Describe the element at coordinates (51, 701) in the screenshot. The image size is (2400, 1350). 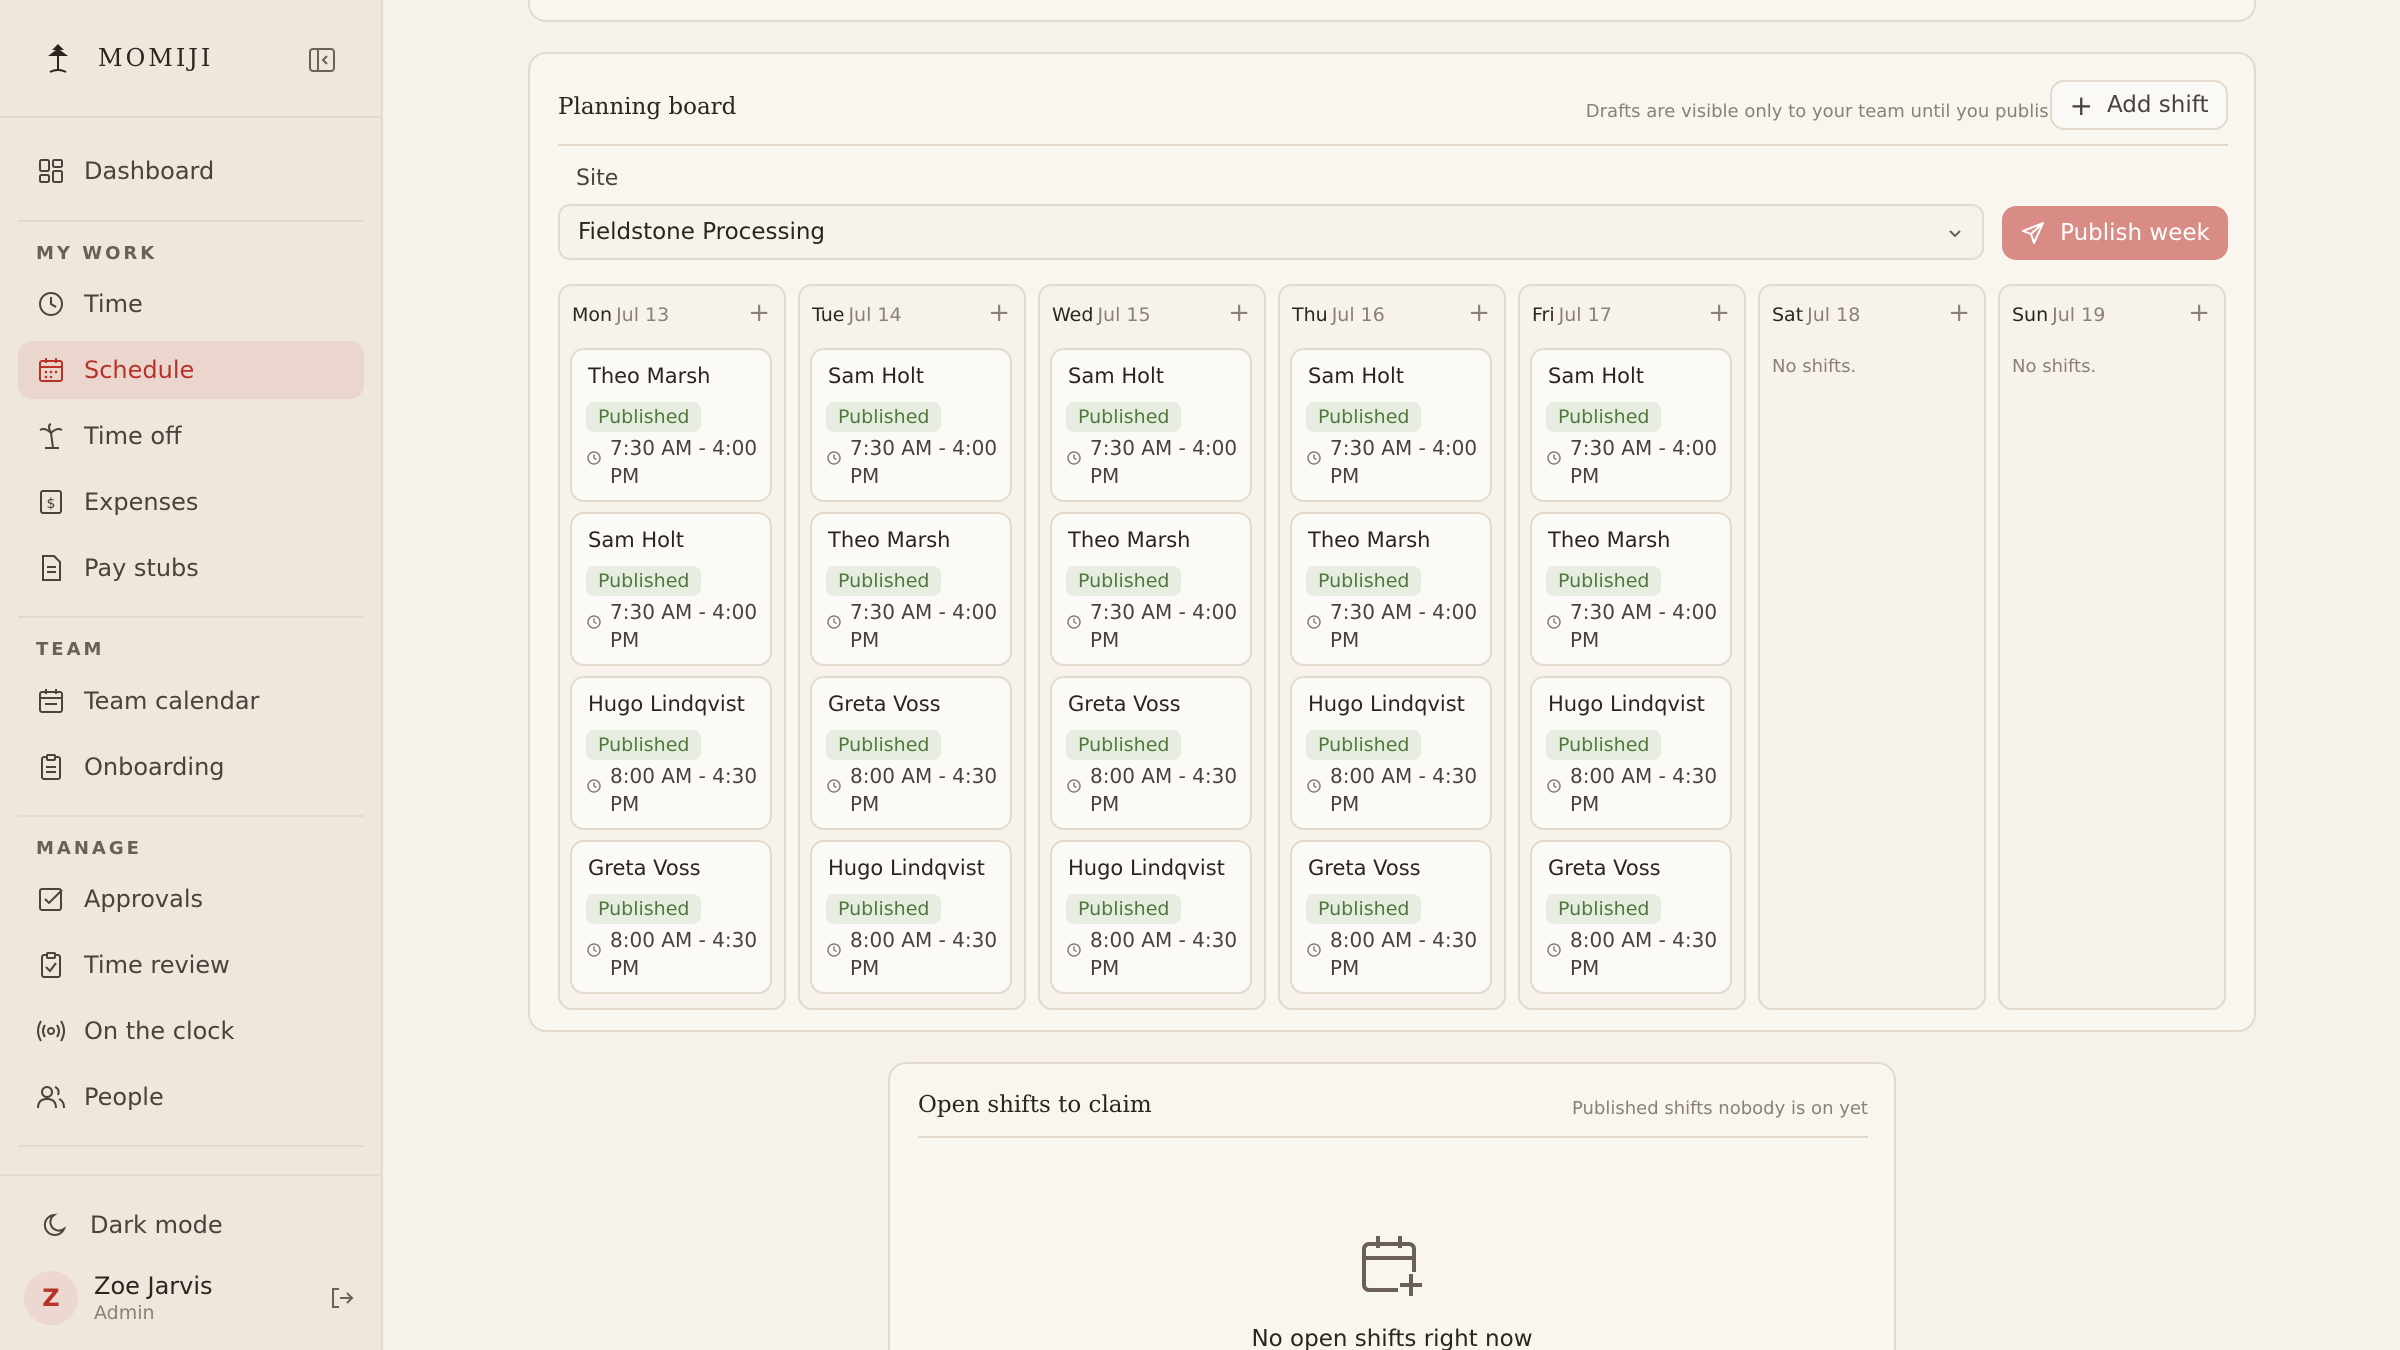
I see `calendar-icon` at that location.